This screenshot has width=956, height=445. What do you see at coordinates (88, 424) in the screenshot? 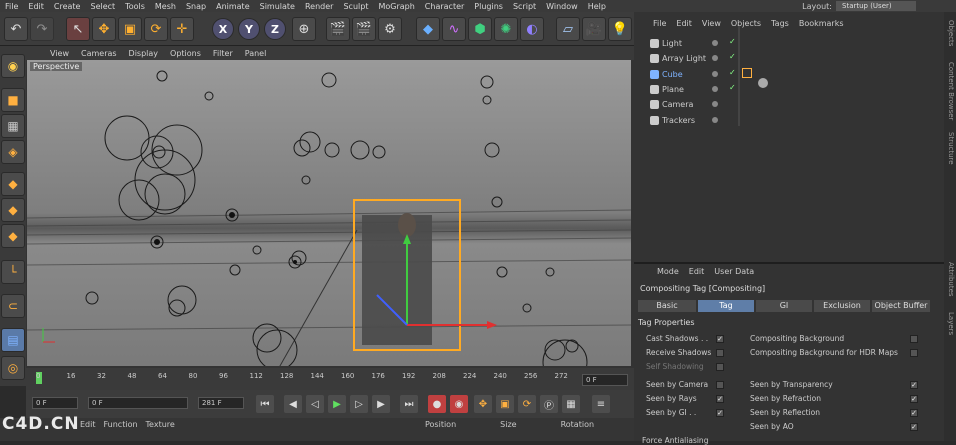
I see `material-menu-edit: Edit` at bounding box center [88, 424].